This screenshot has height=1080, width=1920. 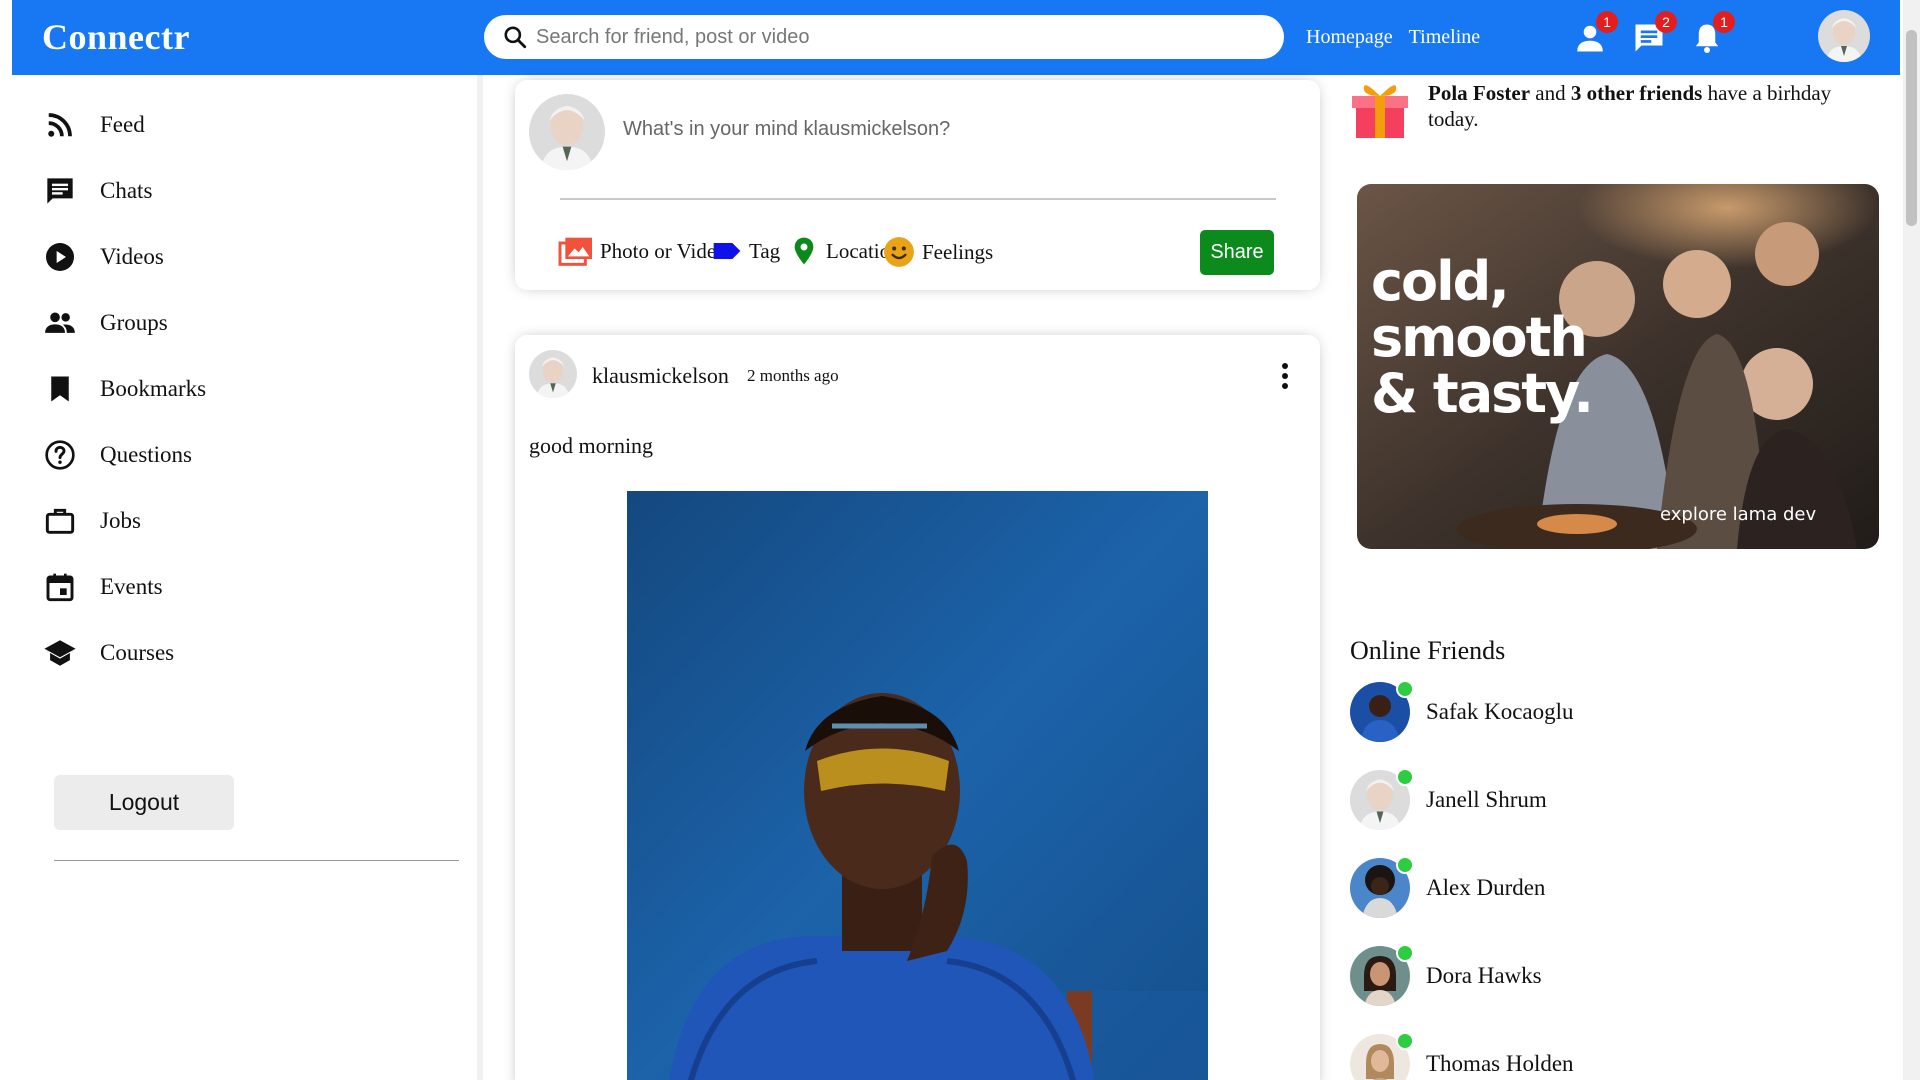 I want to click on ad-headline: cold, smooth & tasty., so click(x=1482, y=336).